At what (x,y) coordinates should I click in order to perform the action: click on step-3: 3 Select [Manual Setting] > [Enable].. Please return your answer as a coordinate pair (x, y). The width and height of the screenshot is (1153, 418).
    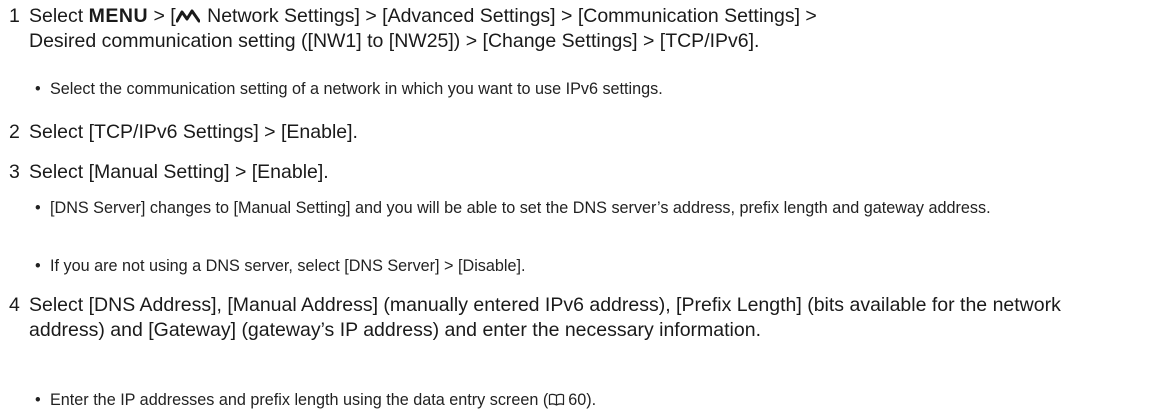
    Looking at the image, I should click on (569, 172).